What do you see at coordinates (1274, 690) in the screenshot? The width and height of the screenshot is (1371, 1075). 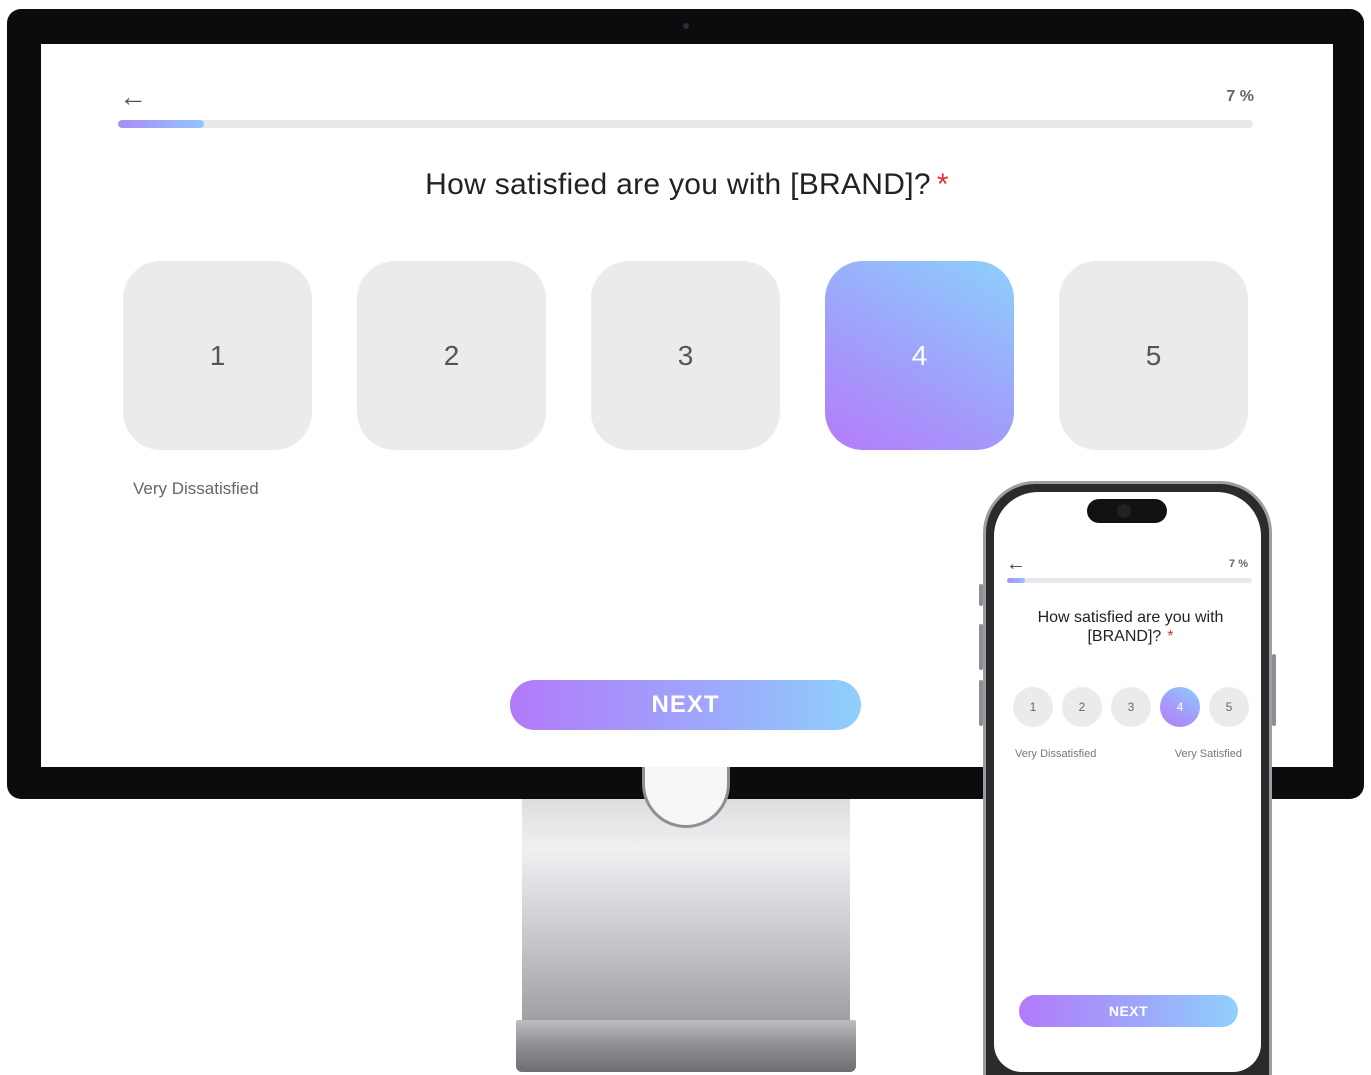 I see `phone-power-button` at bounding box center [1274, 690].